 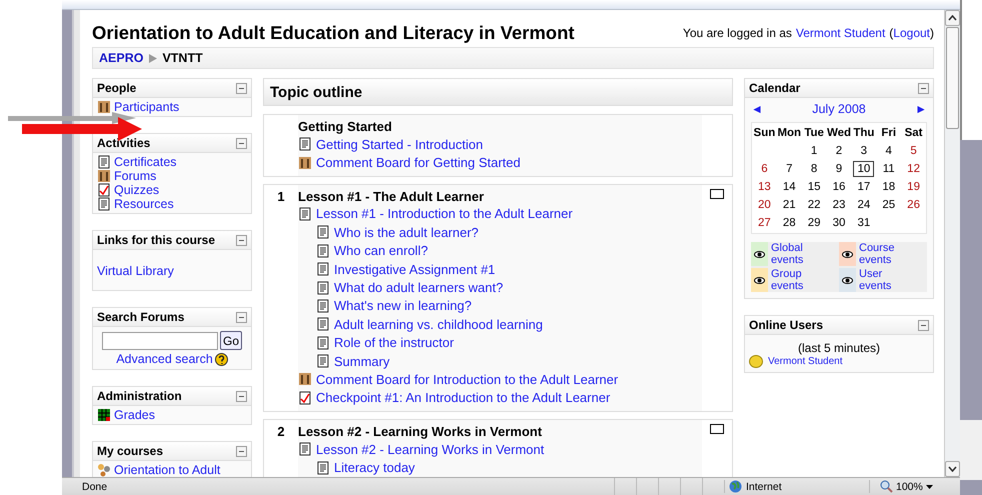 What do you see at coordinates (135, 176) in the screenshot?
I see `block-link: Forums` at bounding box center [135, 176].